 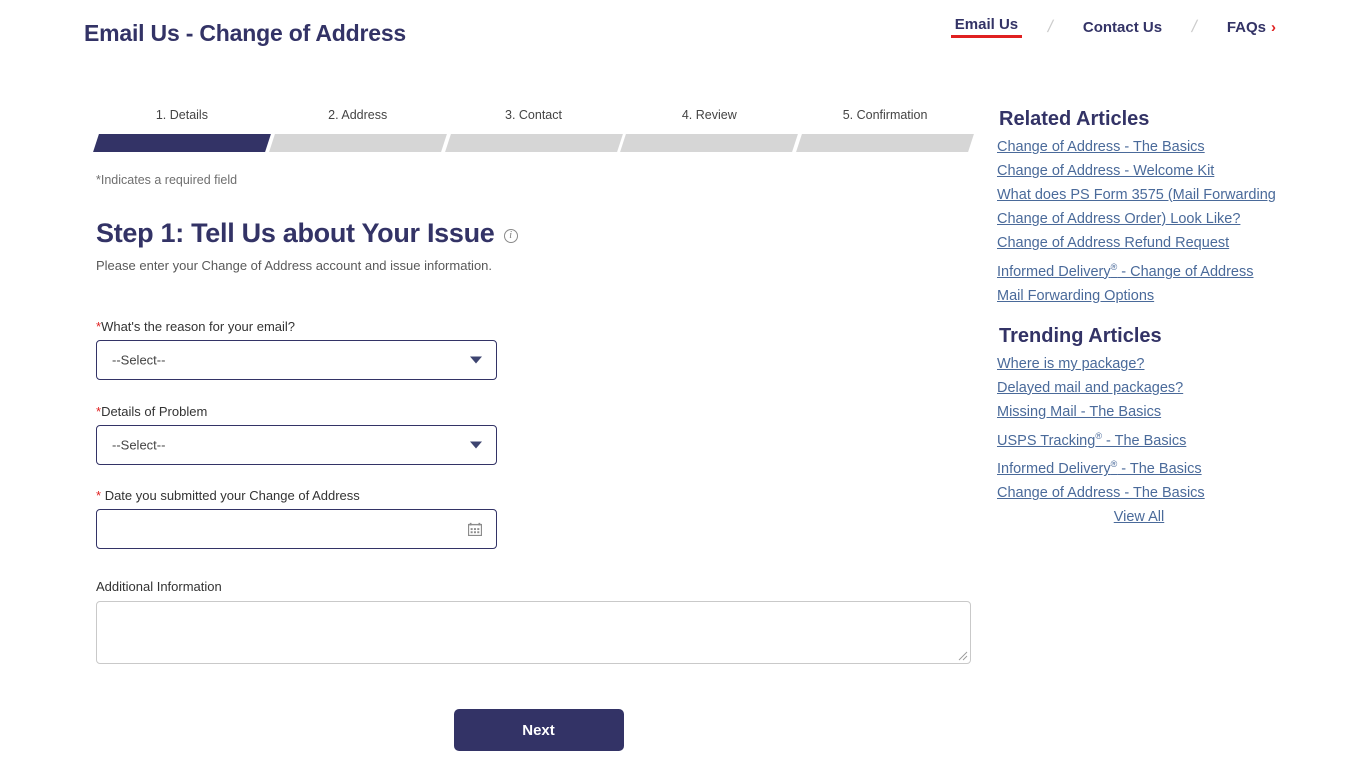 I want to click on step-heading-text: Step 1: Tell Us about Your Issue, so click(x=295, y=233).